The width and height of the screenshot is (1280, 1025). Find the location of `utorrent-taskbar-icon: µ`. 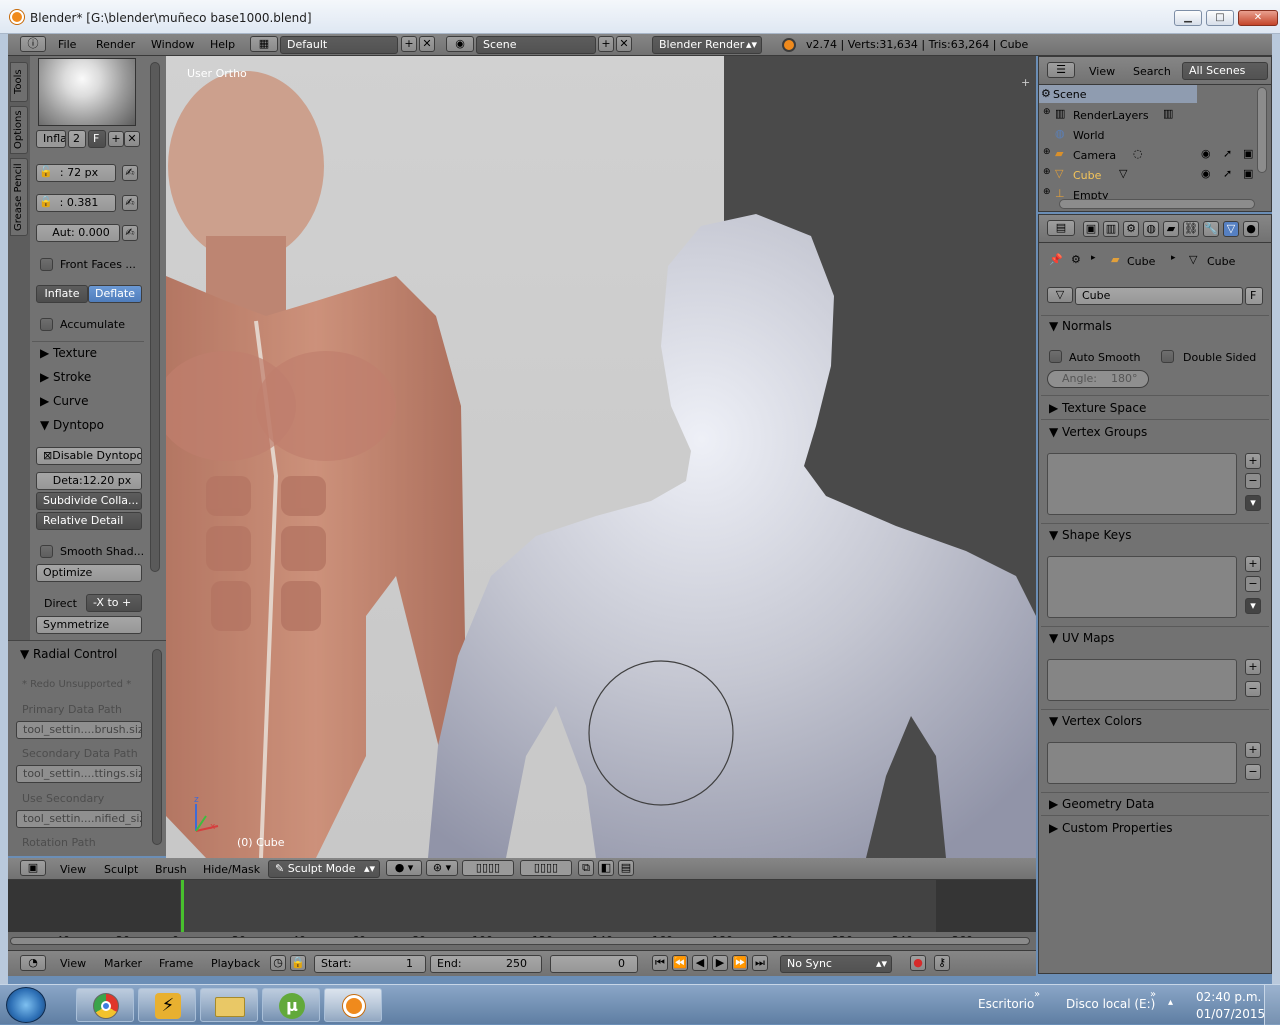

utorrent-taskbar-icon: µ is located at coordinates (291, 1005).